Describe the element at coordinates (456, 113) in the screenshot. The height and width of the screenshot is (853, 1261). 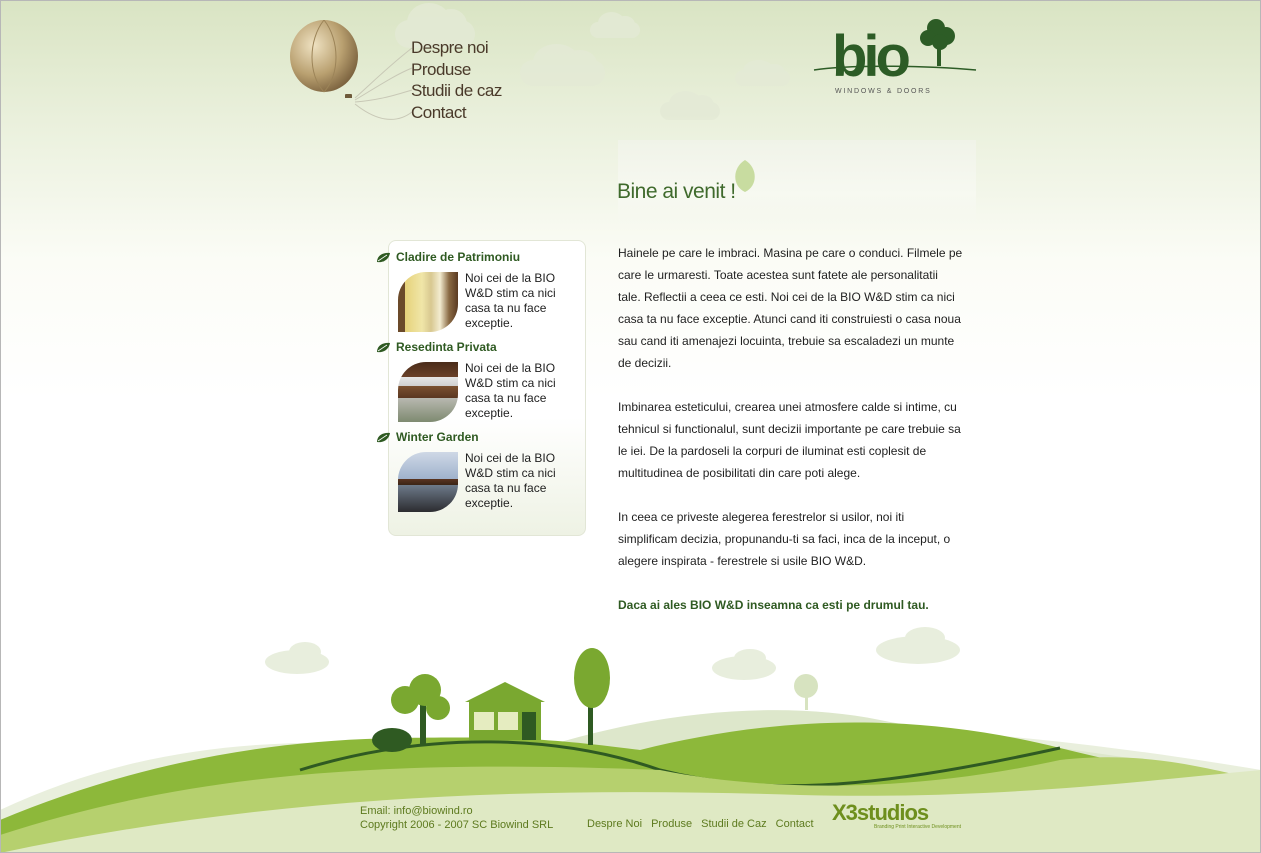
I see `nav-contact: Contact` at that location.